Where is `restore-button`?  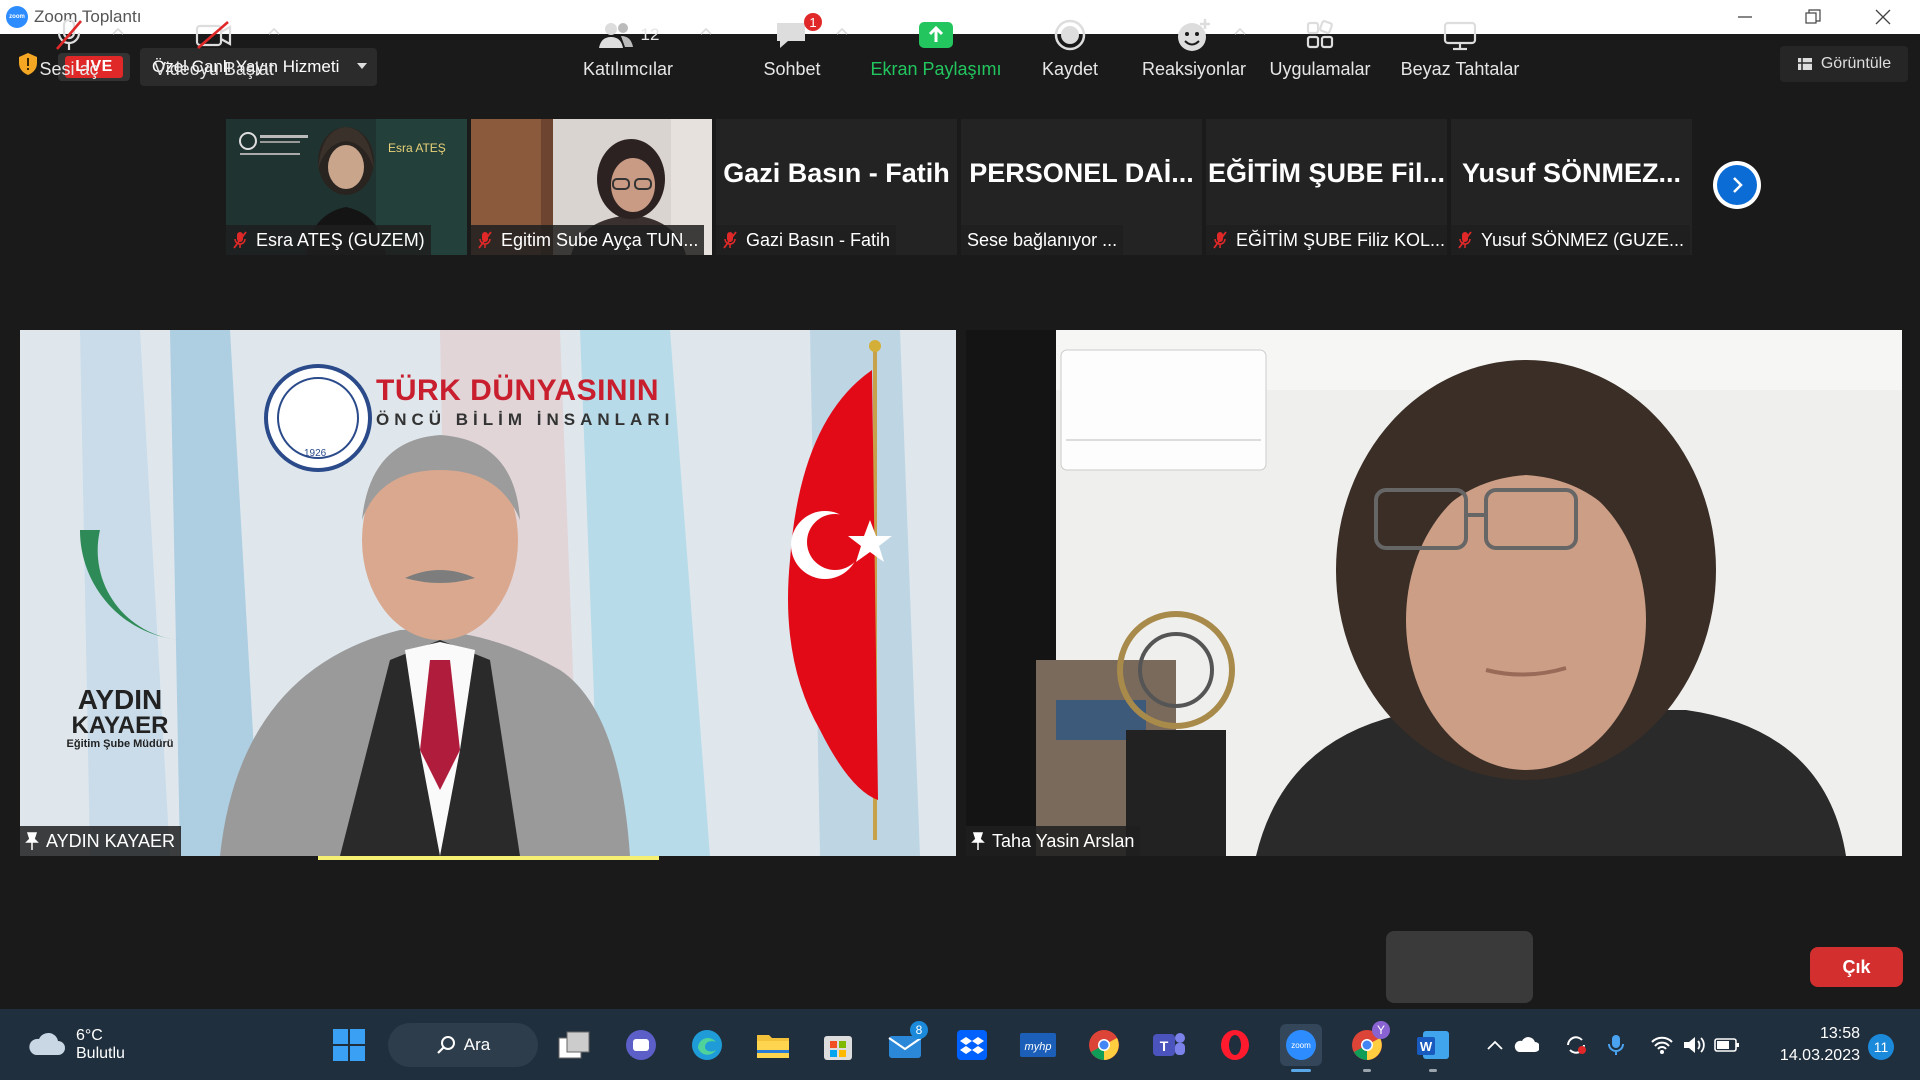
restore-button is located at coordinates (1813, 17).